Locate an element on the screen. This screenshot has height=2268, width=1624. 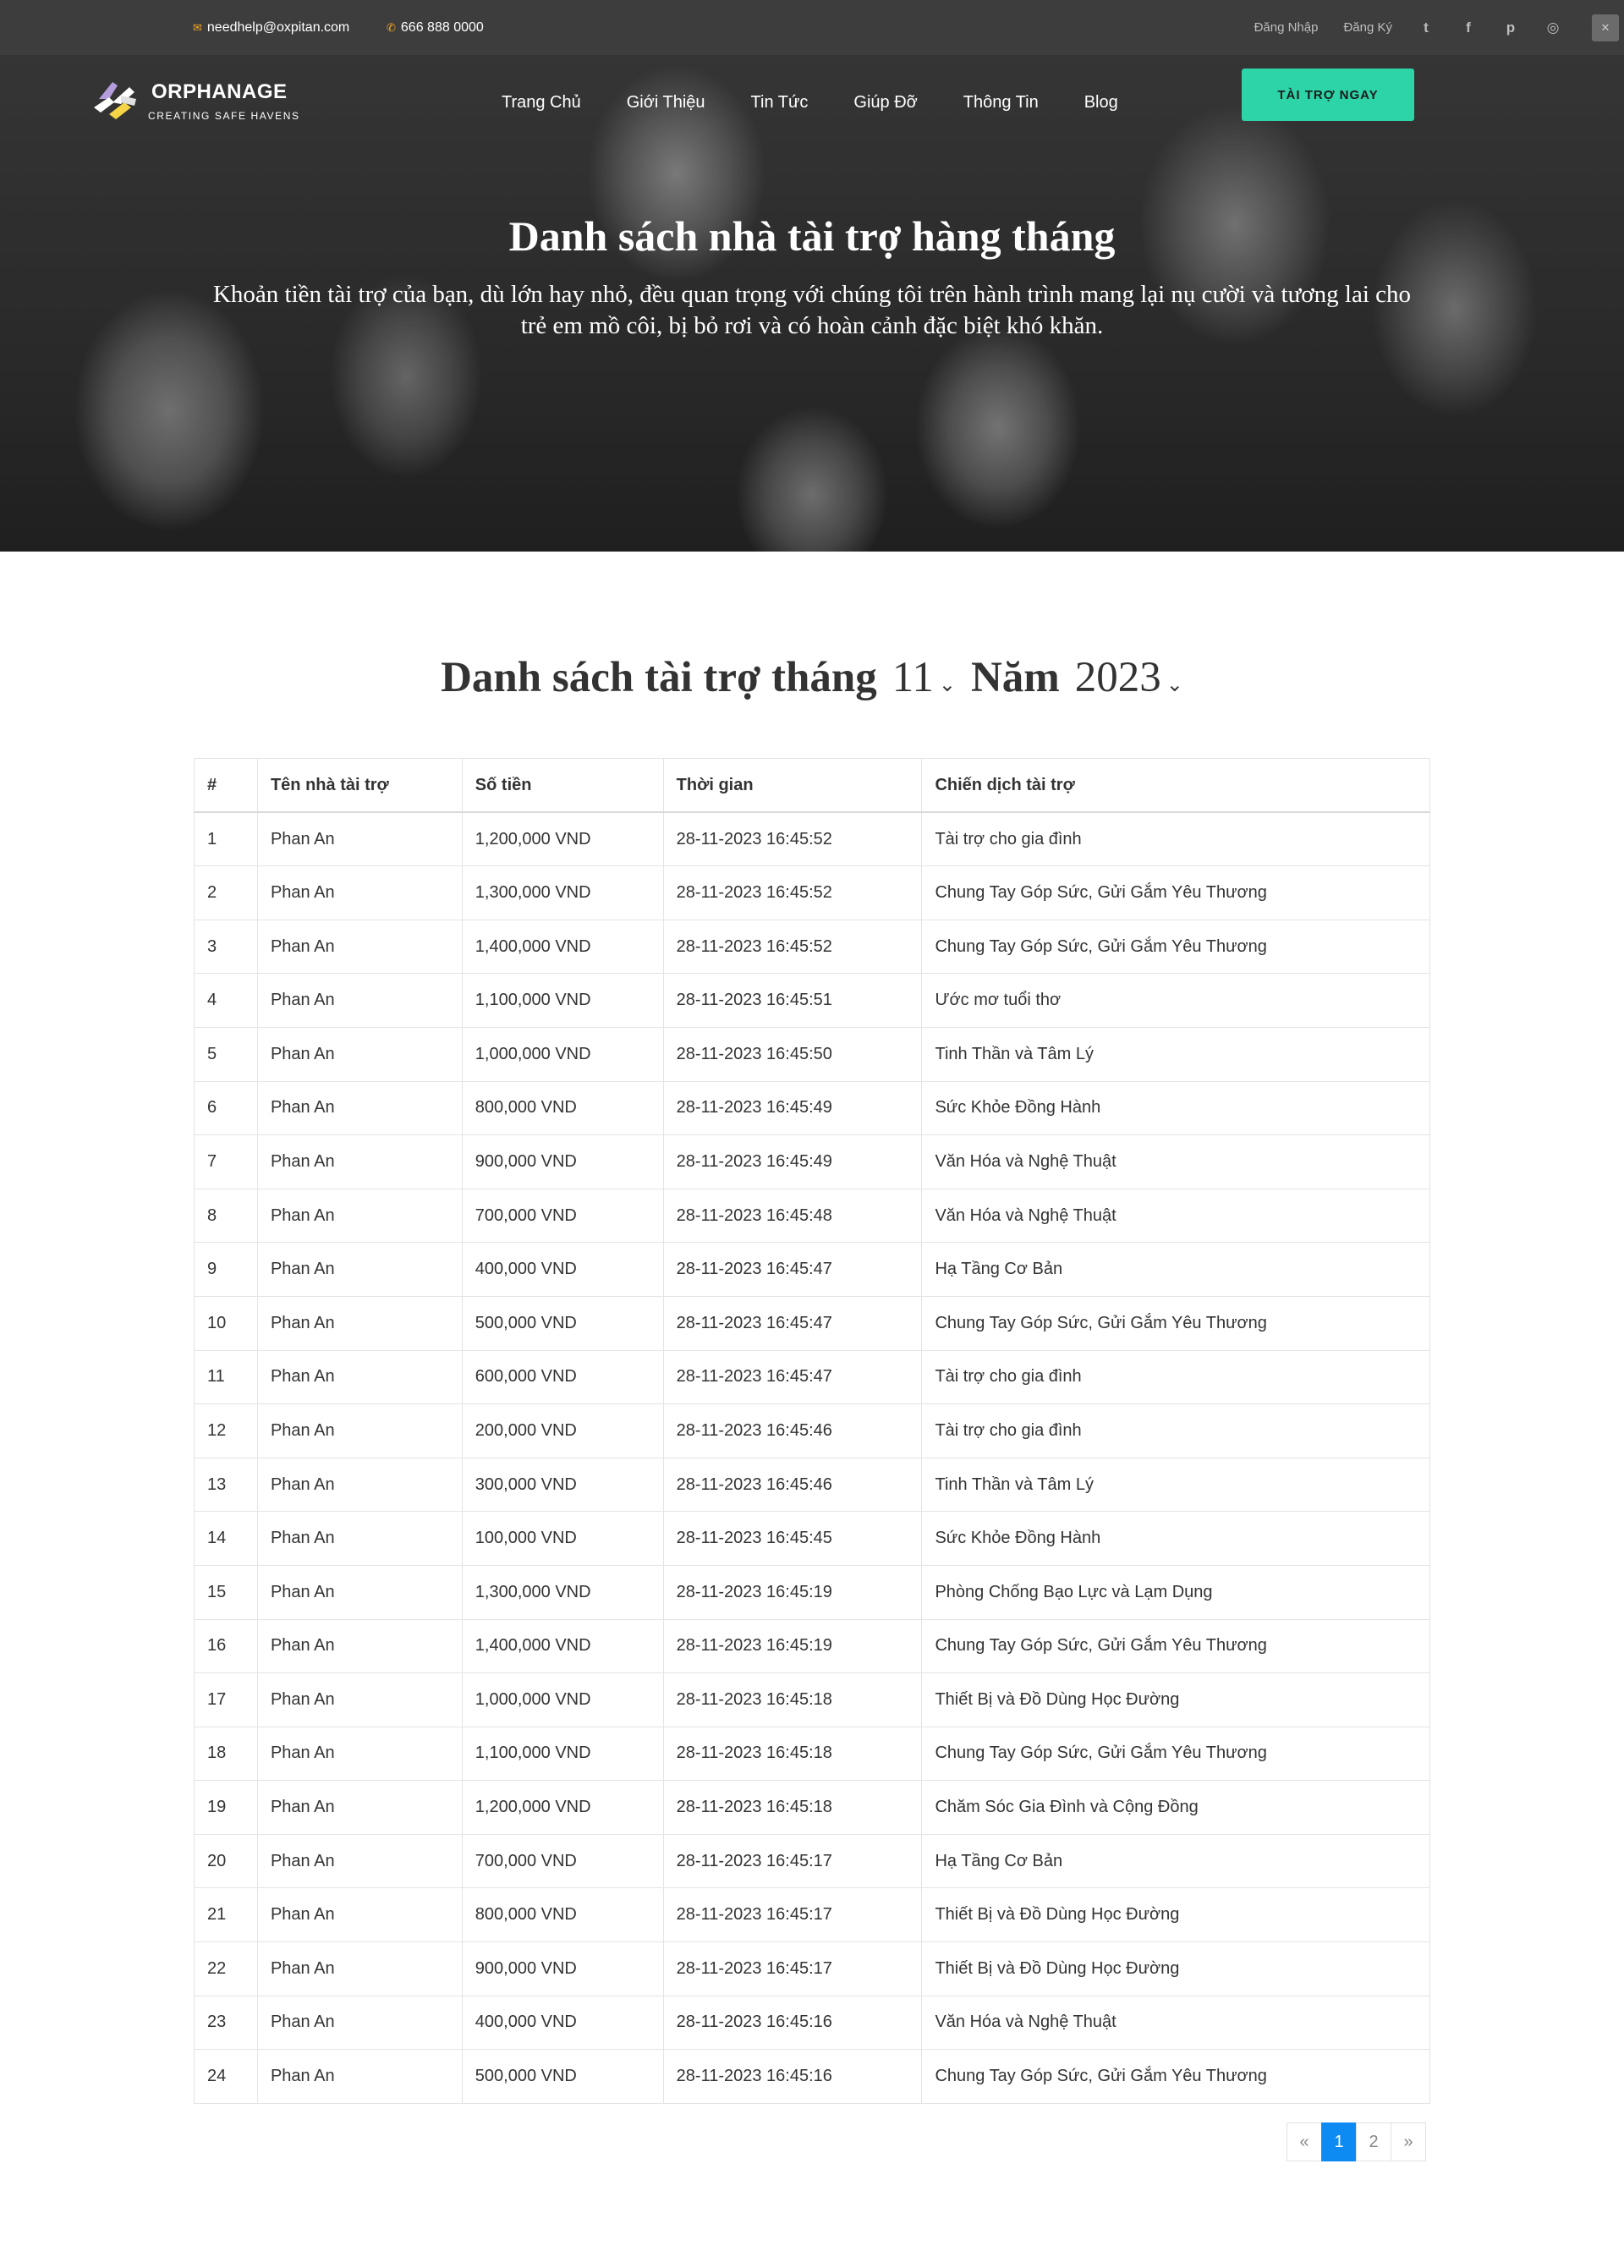
cell-index: 19 is located at coordinates (226, 1807).